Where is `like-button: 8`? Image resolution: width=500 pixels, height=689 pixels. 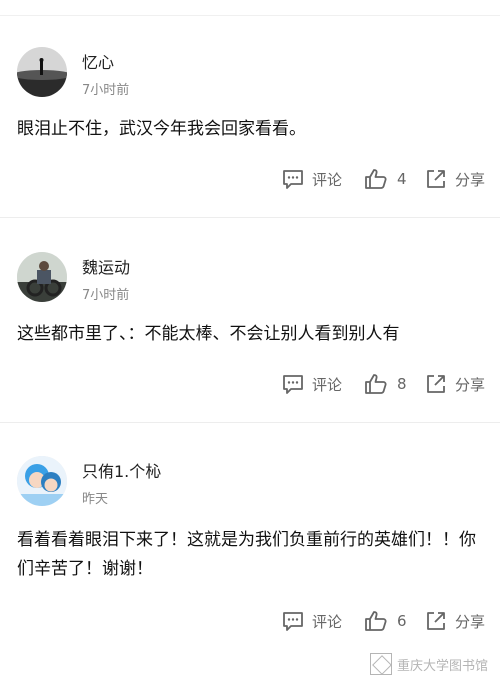
like-button: 8 is located at coordinates (385, 384).